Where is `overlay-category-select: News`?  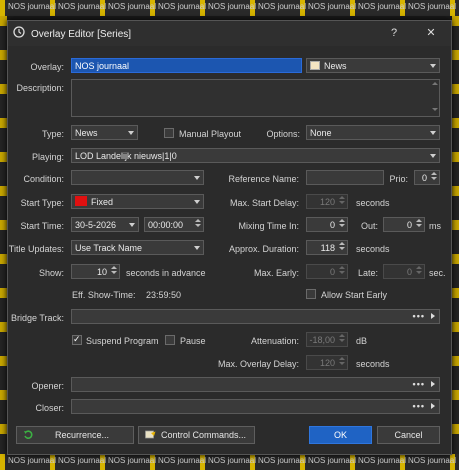 overlay-category-select: News is located at coordinates (373, 65).